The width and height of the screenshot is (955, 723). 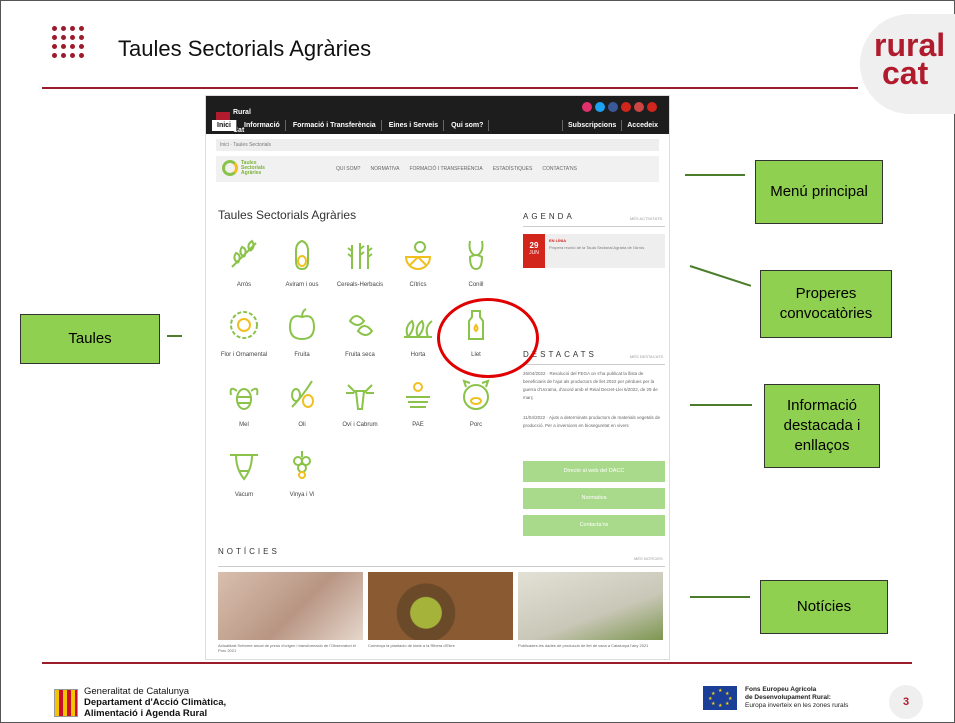 I want to click on submenu-qui-som: QUI SOM?, so click(x=348, y=169).